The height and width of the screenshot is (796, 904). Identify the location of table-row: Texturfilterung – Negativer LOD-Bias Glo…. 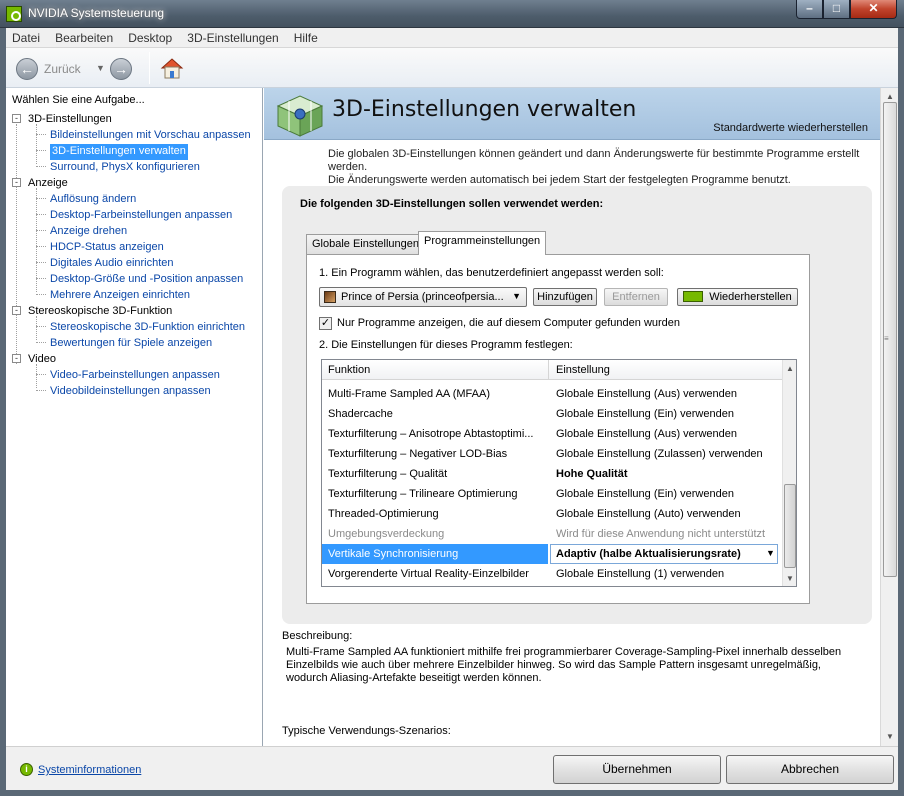
(552, 454).